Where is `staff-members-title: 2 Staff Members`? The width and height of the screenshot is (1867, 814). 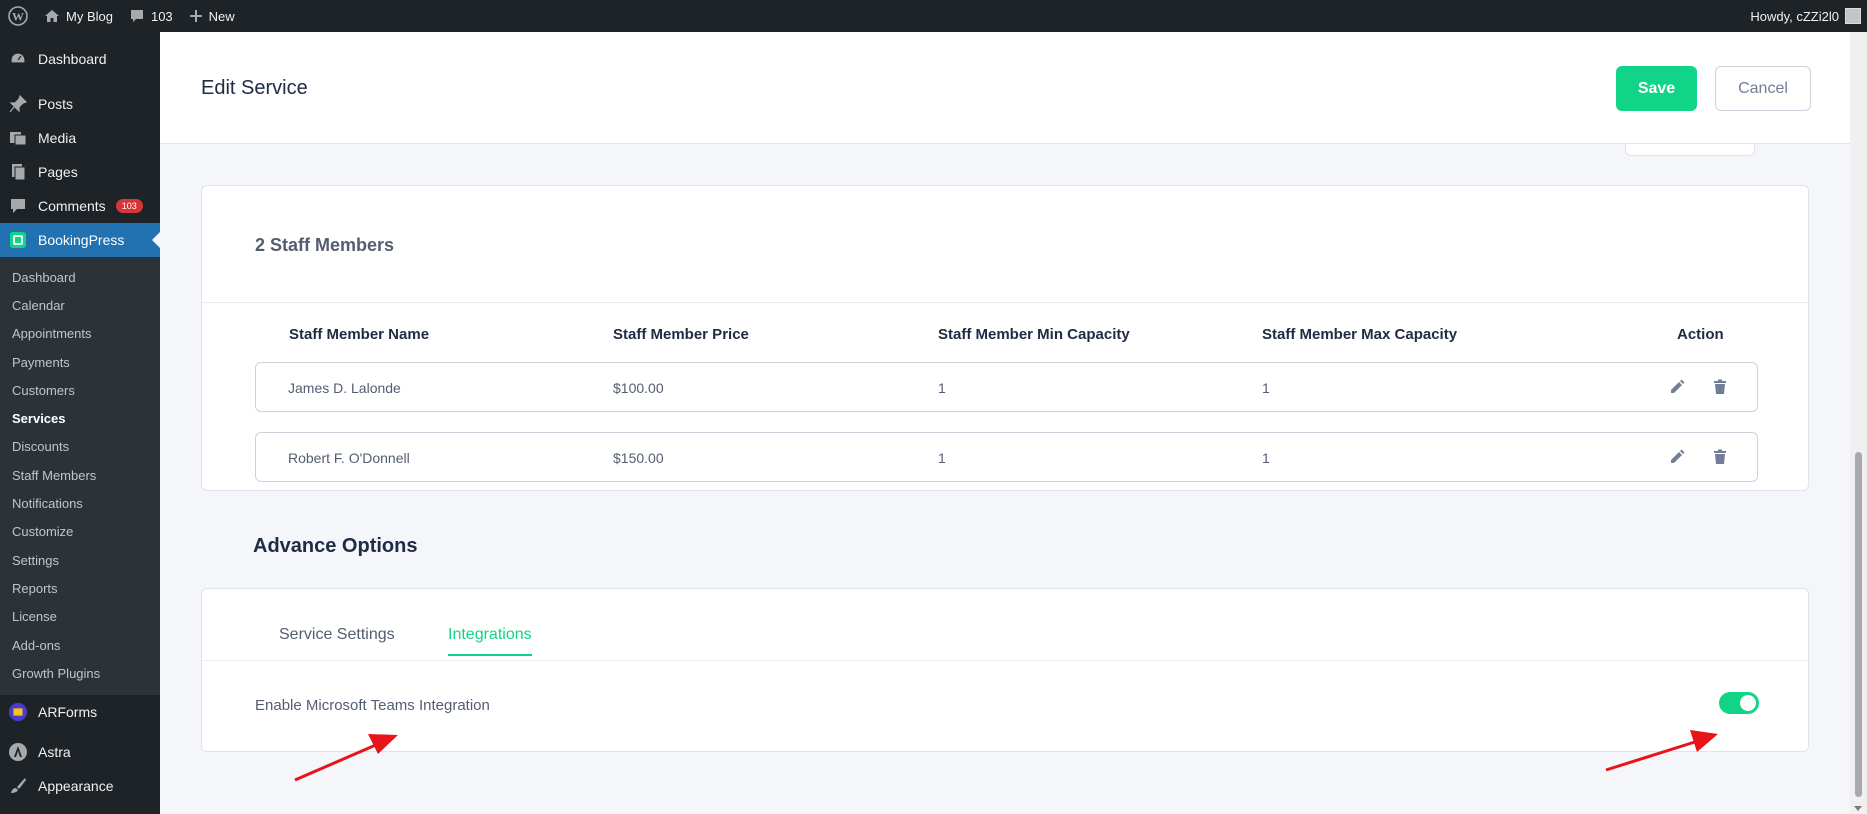 staff-members-title: 2 Staff Members is located at coordinates (325, 245).